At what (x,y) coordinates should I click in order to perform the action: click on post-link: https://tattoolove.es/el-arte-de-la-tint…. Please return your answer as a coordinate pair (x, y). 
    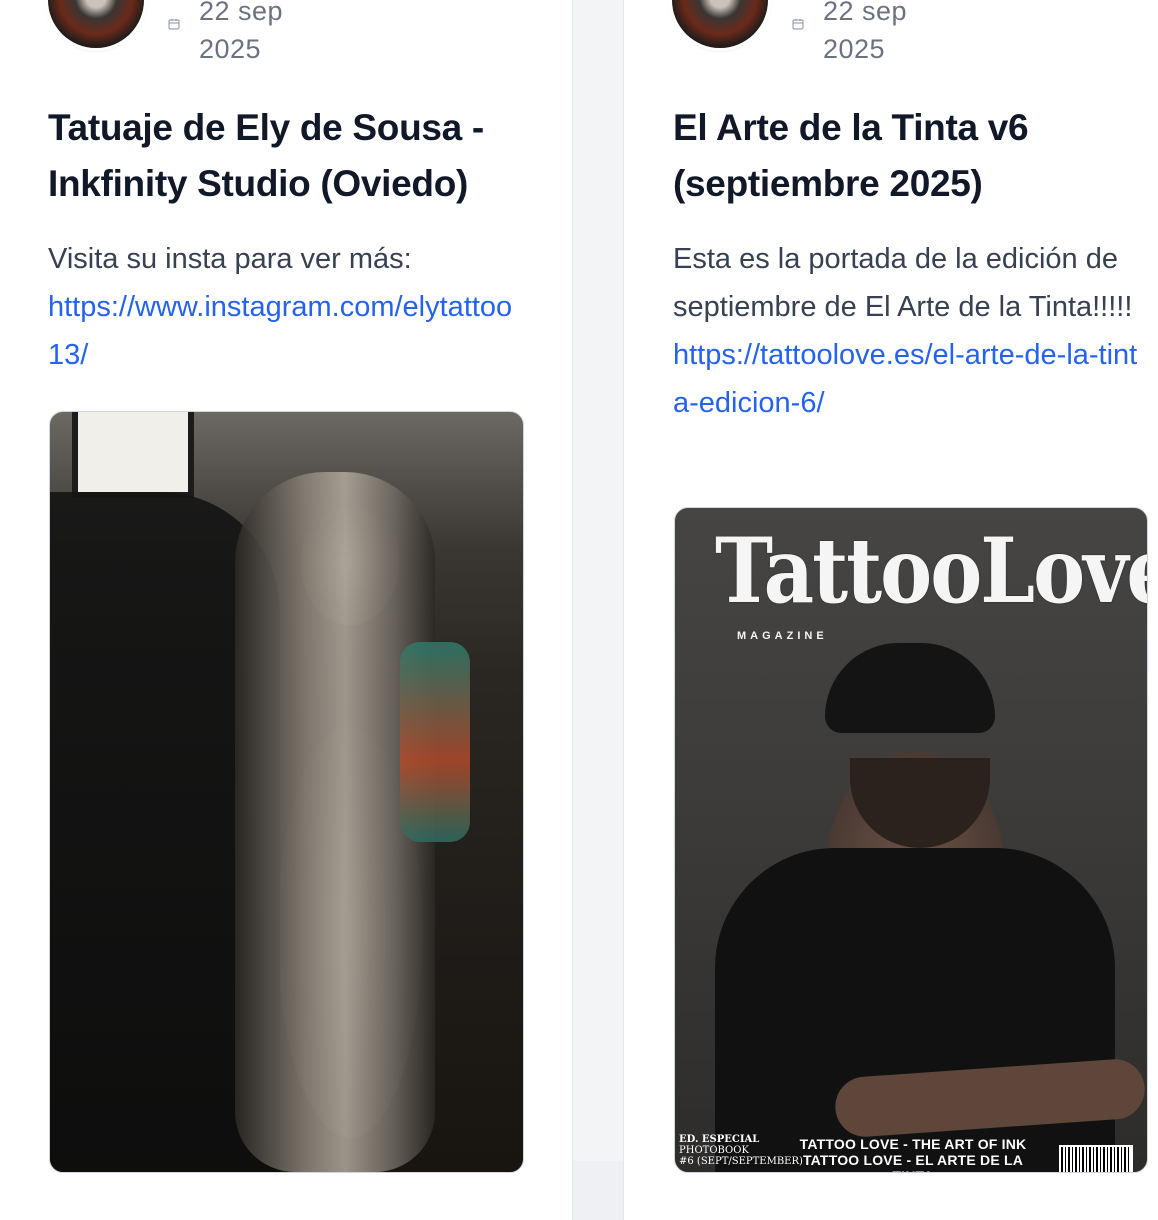
    Looking at the image, I should click on (905, 379).